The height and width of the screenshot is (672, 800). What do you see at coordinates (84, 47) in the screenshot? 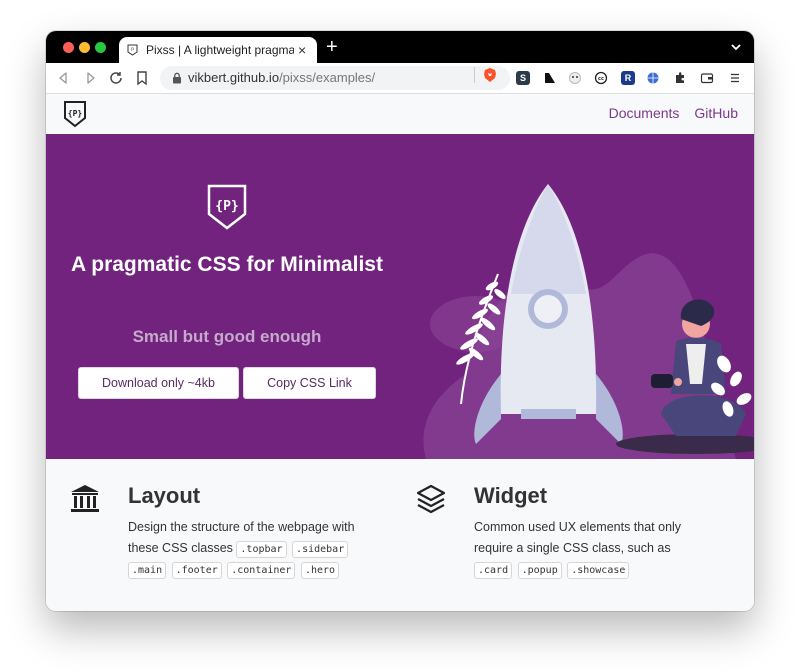
I see `minimize-window-button` at bounding box center [84, 47].